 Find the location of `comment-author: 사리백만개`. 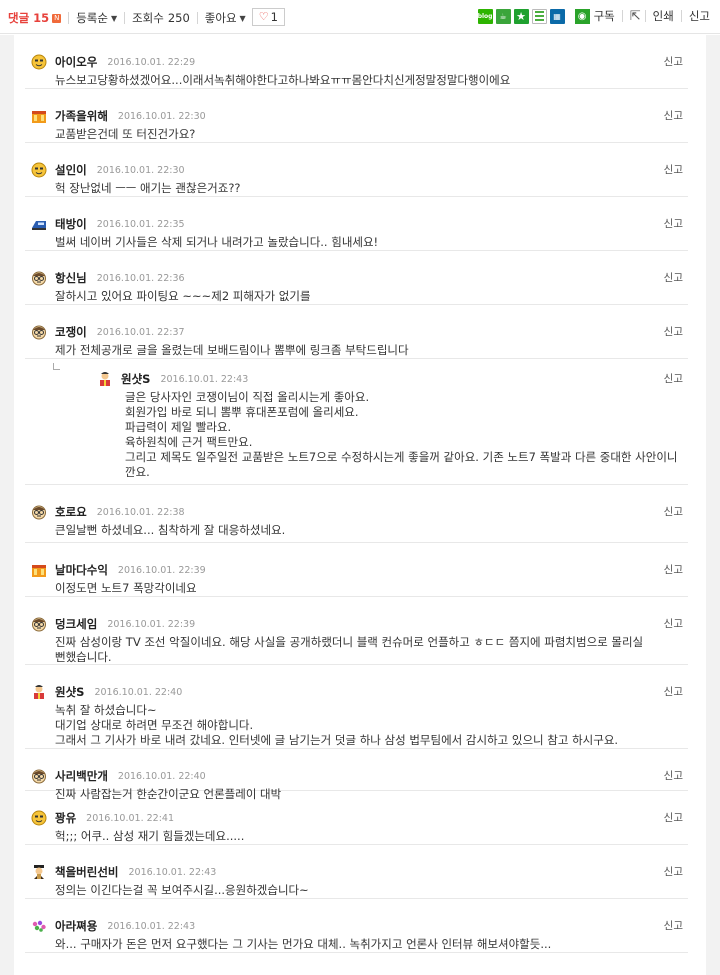

comment-author: 사리백만개 is located at coordinates (81, 776).